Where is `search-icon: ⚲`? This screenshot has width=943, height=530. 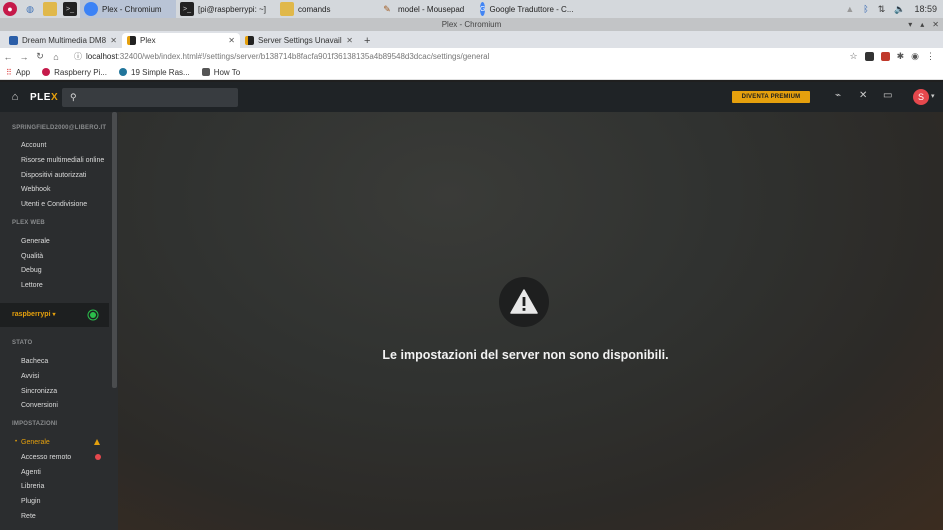
search-icon: ⚲ is located at coordinates (73, 97).